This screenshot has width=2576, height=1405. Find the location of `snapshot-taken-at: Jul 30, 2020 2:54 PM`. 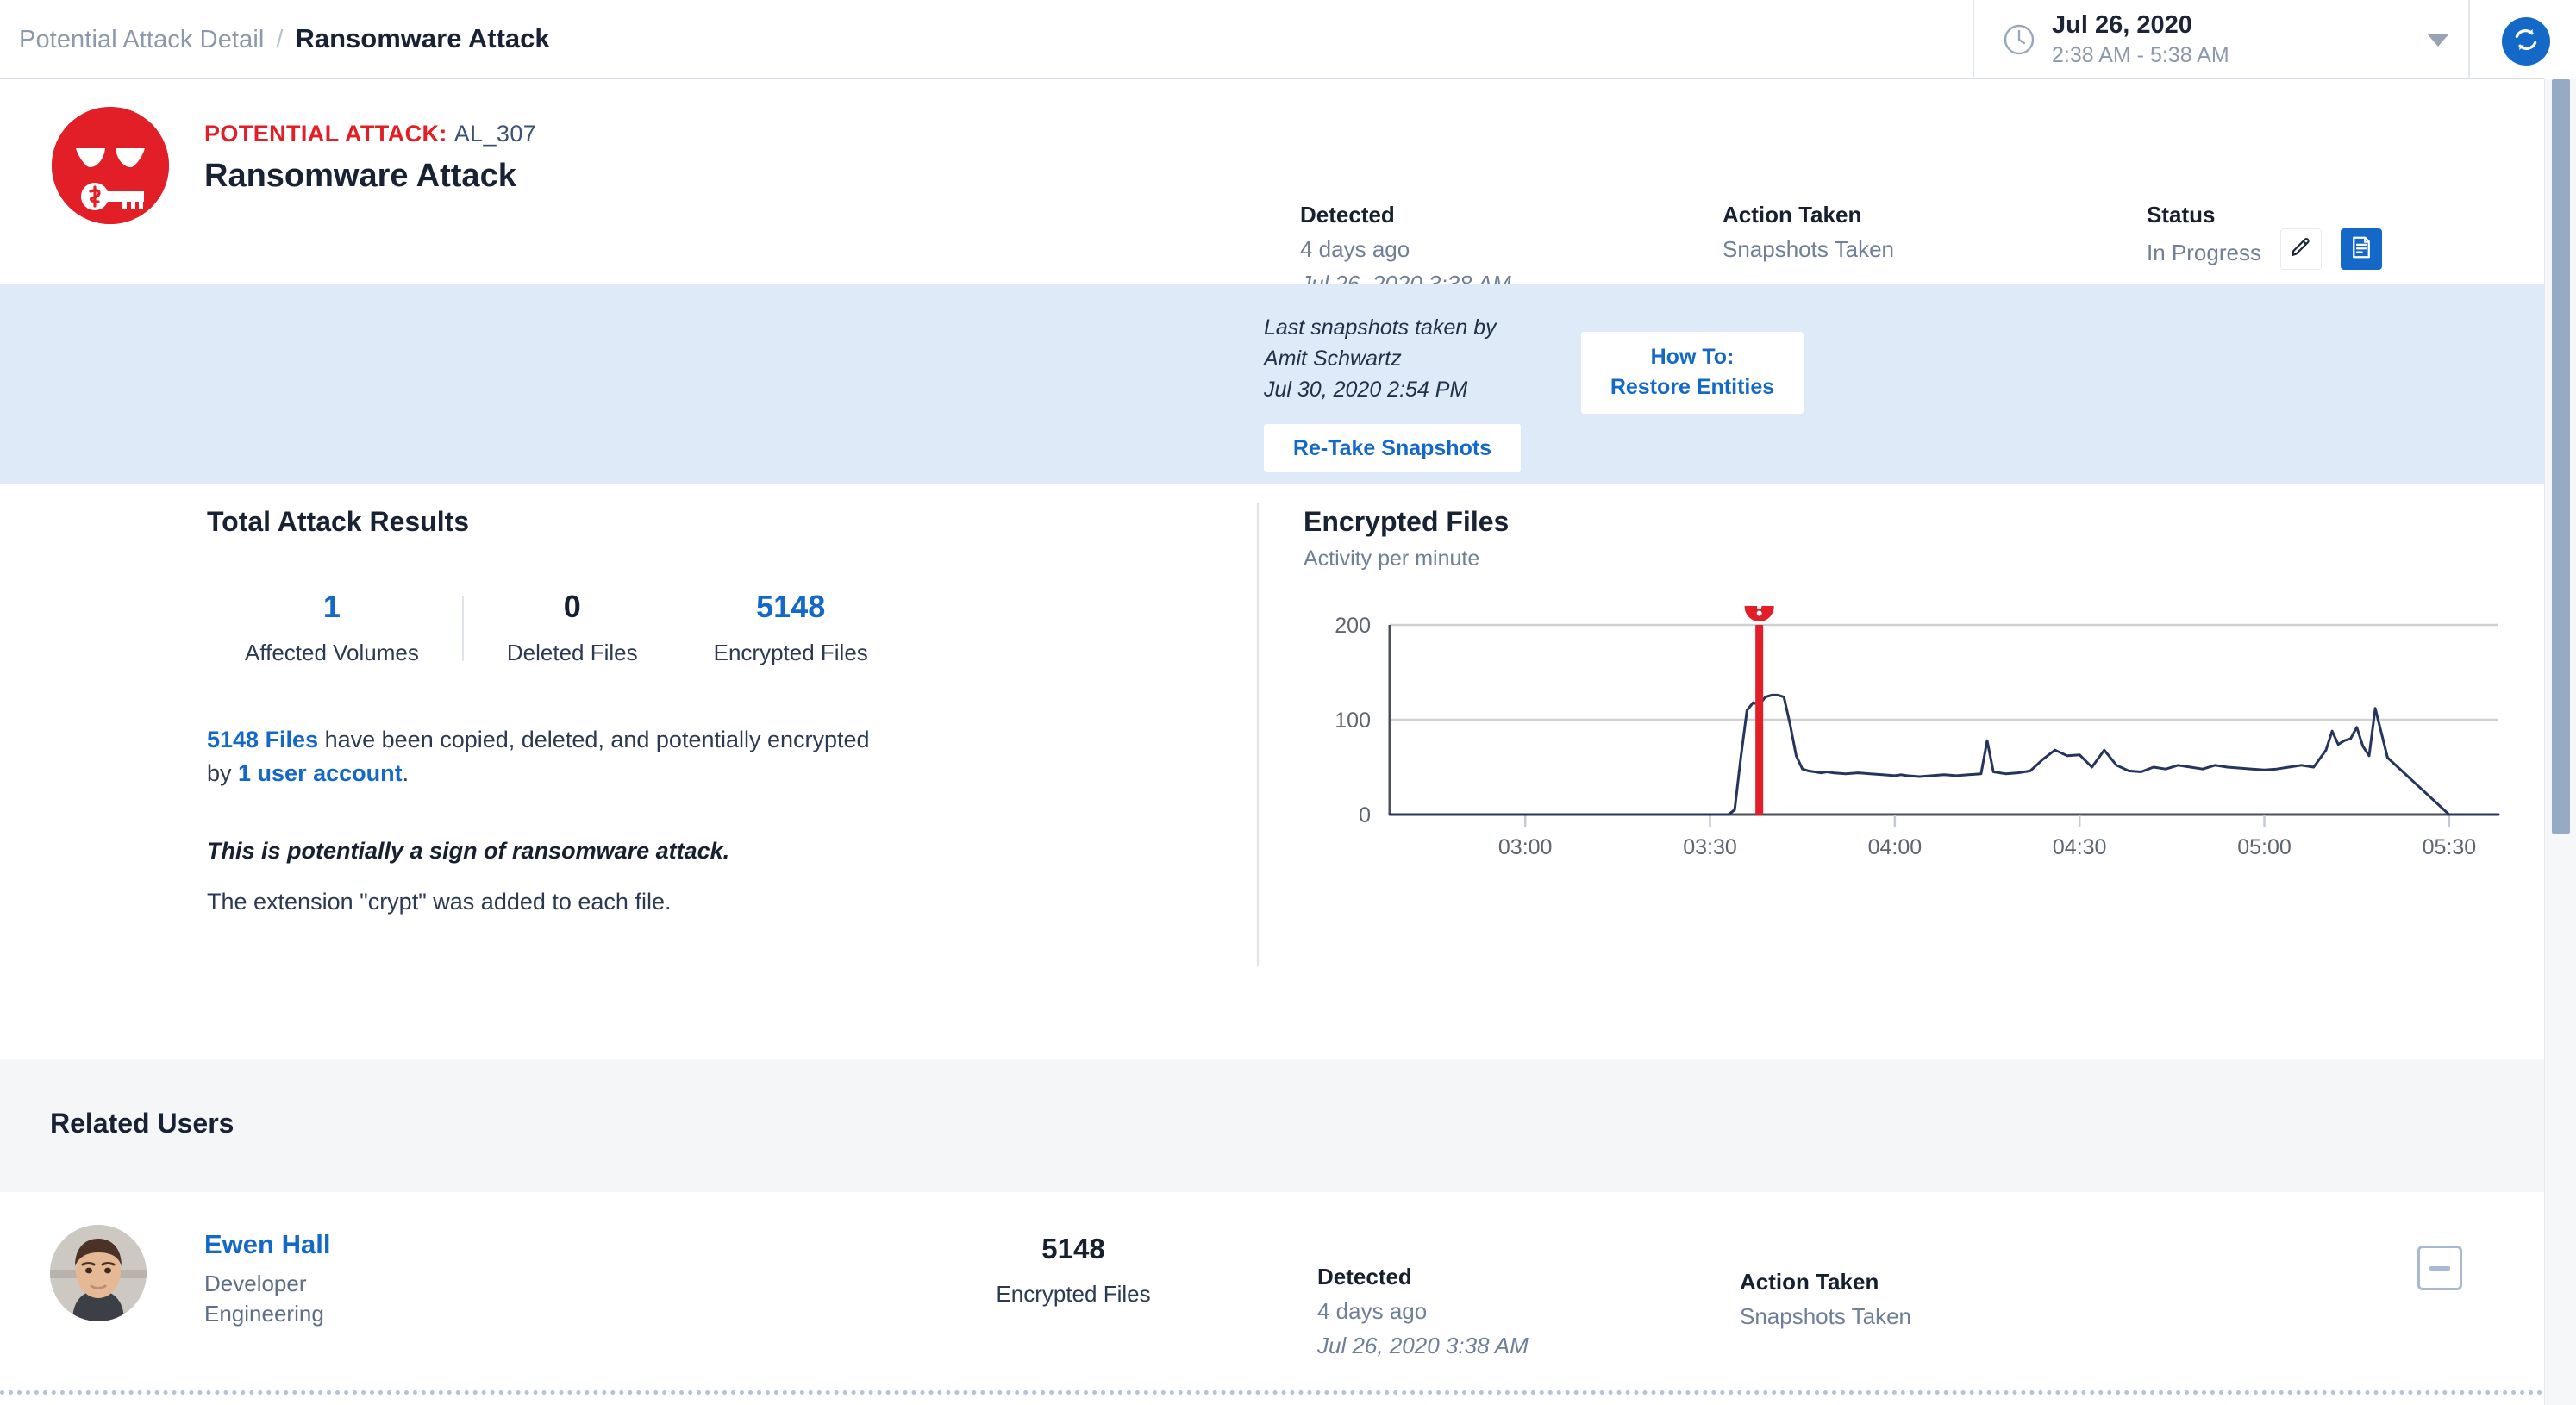

snapshot-taken-at: Jul 30, 2020 2:54 PM is located at coordinates (1366, 389).